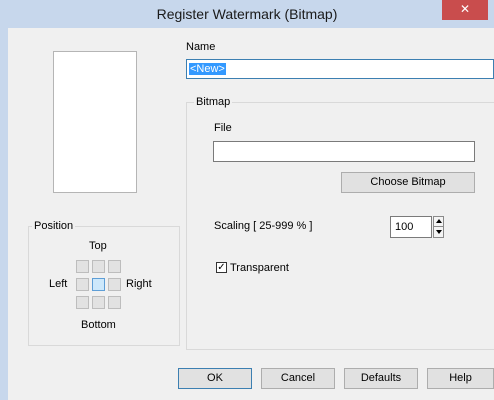  I want to click on position-cell-center, so click(98, 284).